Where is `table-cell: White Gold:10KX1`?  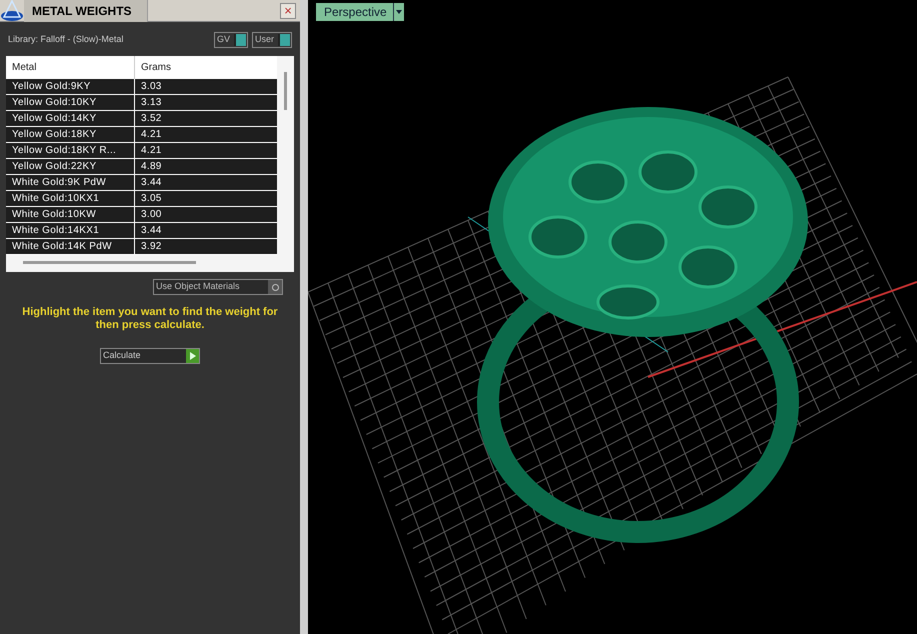 table-cell: White Gold:10KX1 is located at coordinates (70, 198).